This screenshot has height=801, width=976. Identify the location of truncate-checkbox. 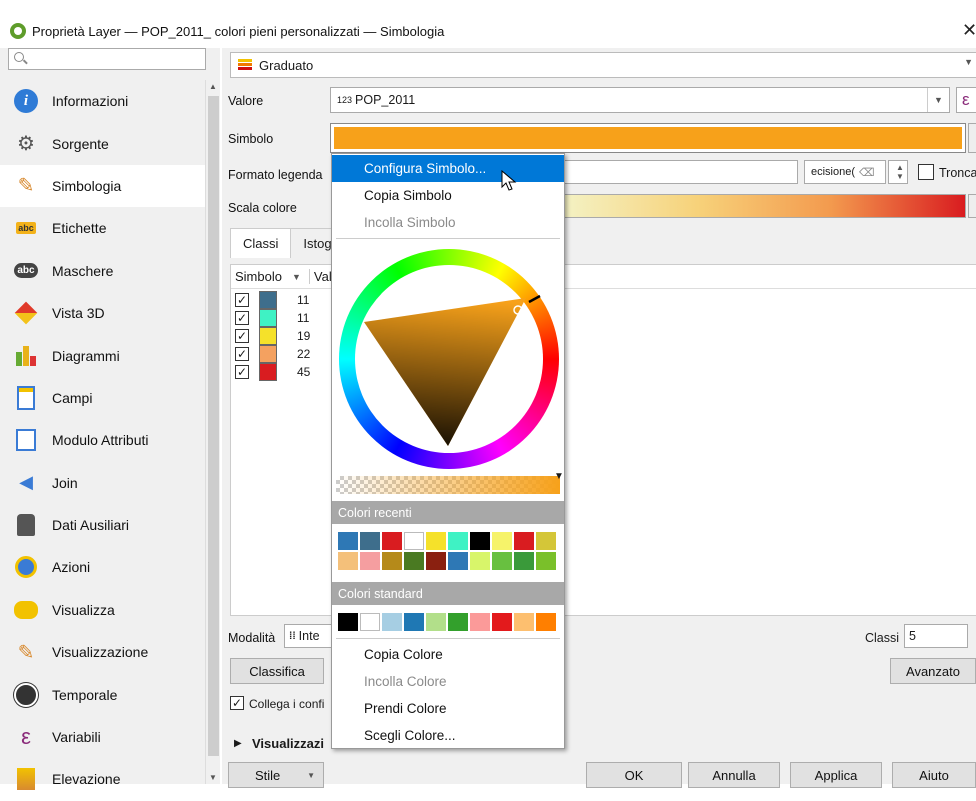
(926, 172).